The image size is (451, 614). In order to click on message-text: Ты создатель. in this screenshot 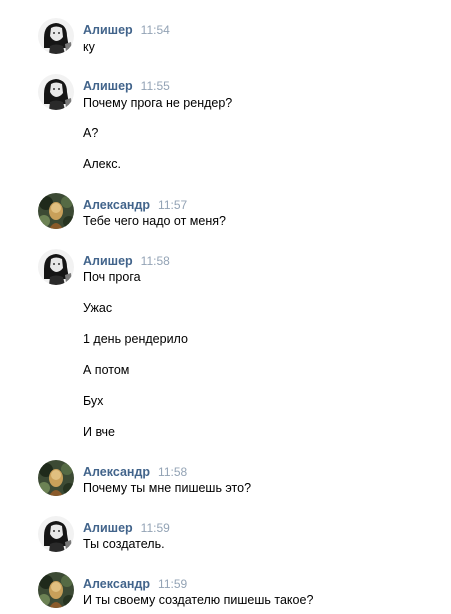, I will do `click(124, 544)`.